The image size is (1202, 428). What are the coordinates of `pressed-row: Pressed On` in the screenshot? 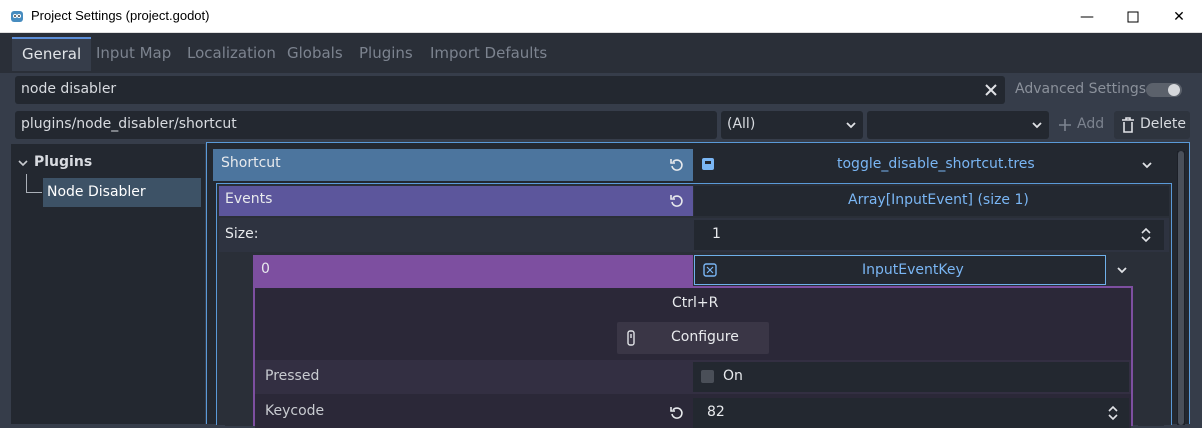 It's located at (693, 377).